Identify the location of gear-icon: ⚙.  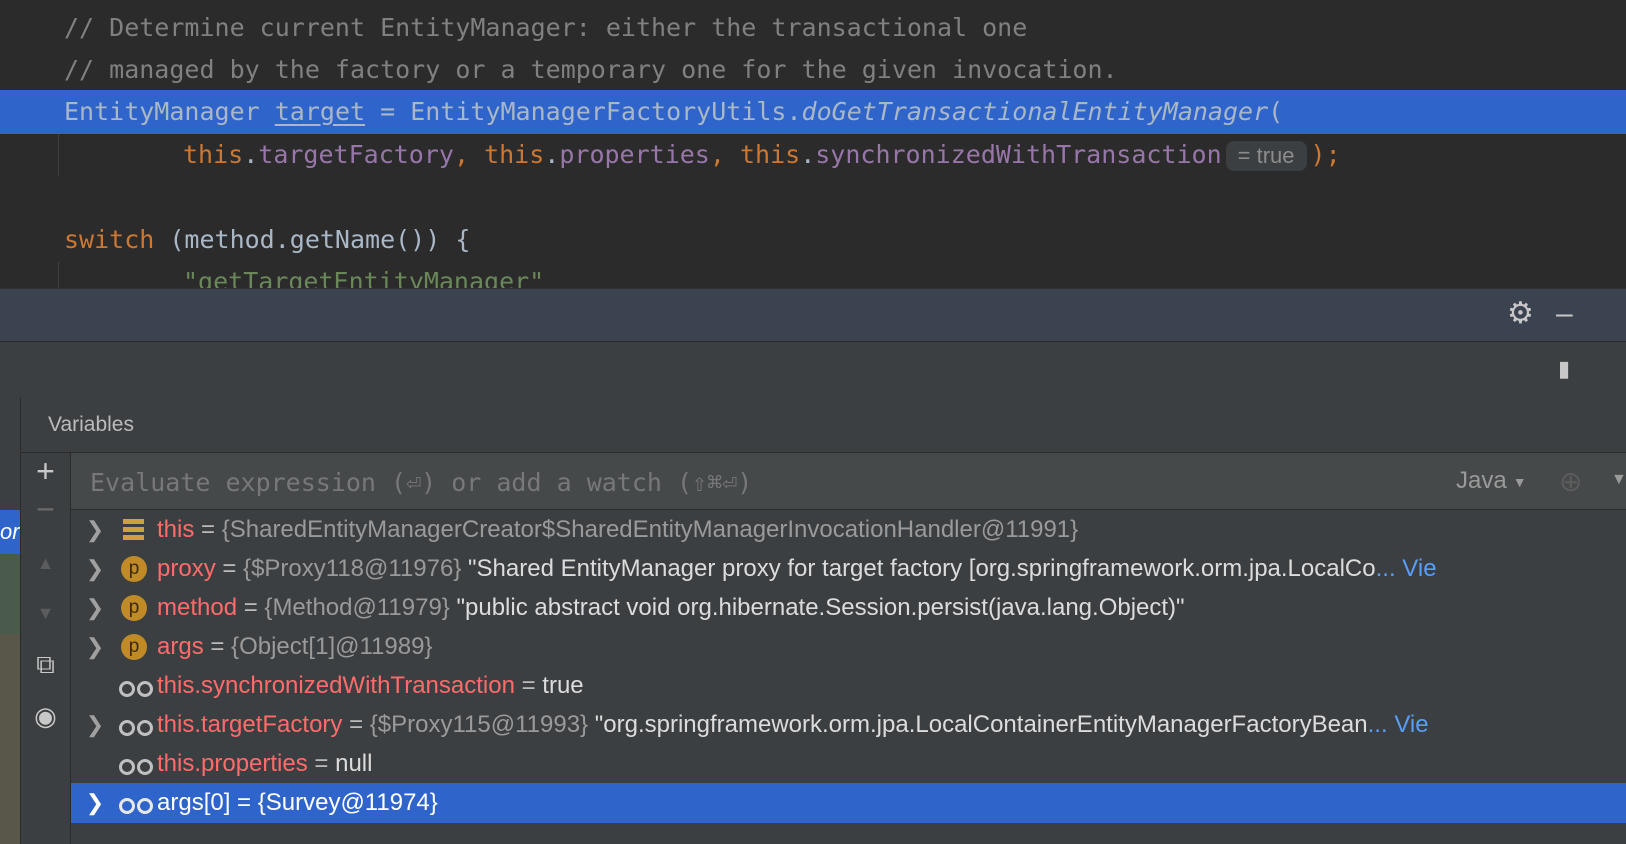
(1520, 314).